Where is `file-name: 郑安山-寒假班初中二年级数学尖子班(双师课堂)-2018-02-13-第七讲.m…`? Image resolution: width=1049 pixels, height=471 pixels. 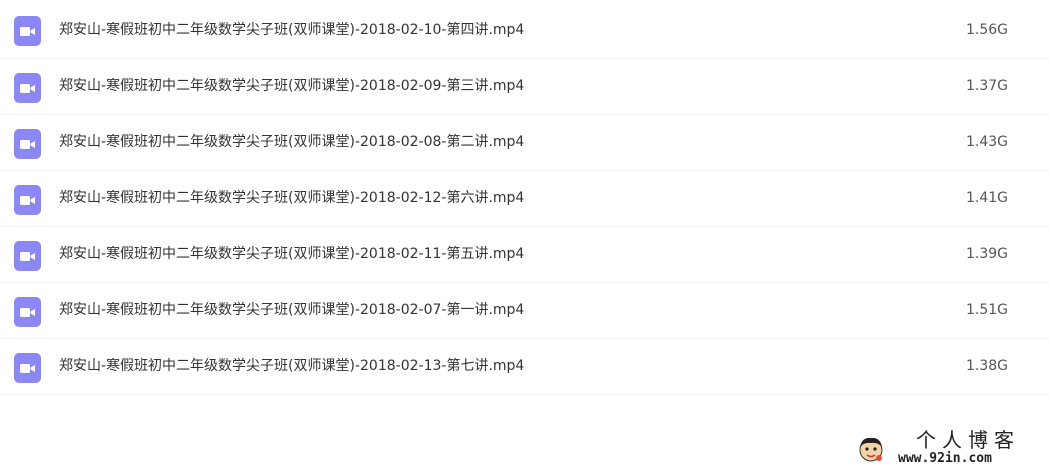 file-name: 郑安山-寒假班初中二年级数学尖子班(双师课堂)-2018-02-13-第七讲.m… is located at coordinates (291, 366).